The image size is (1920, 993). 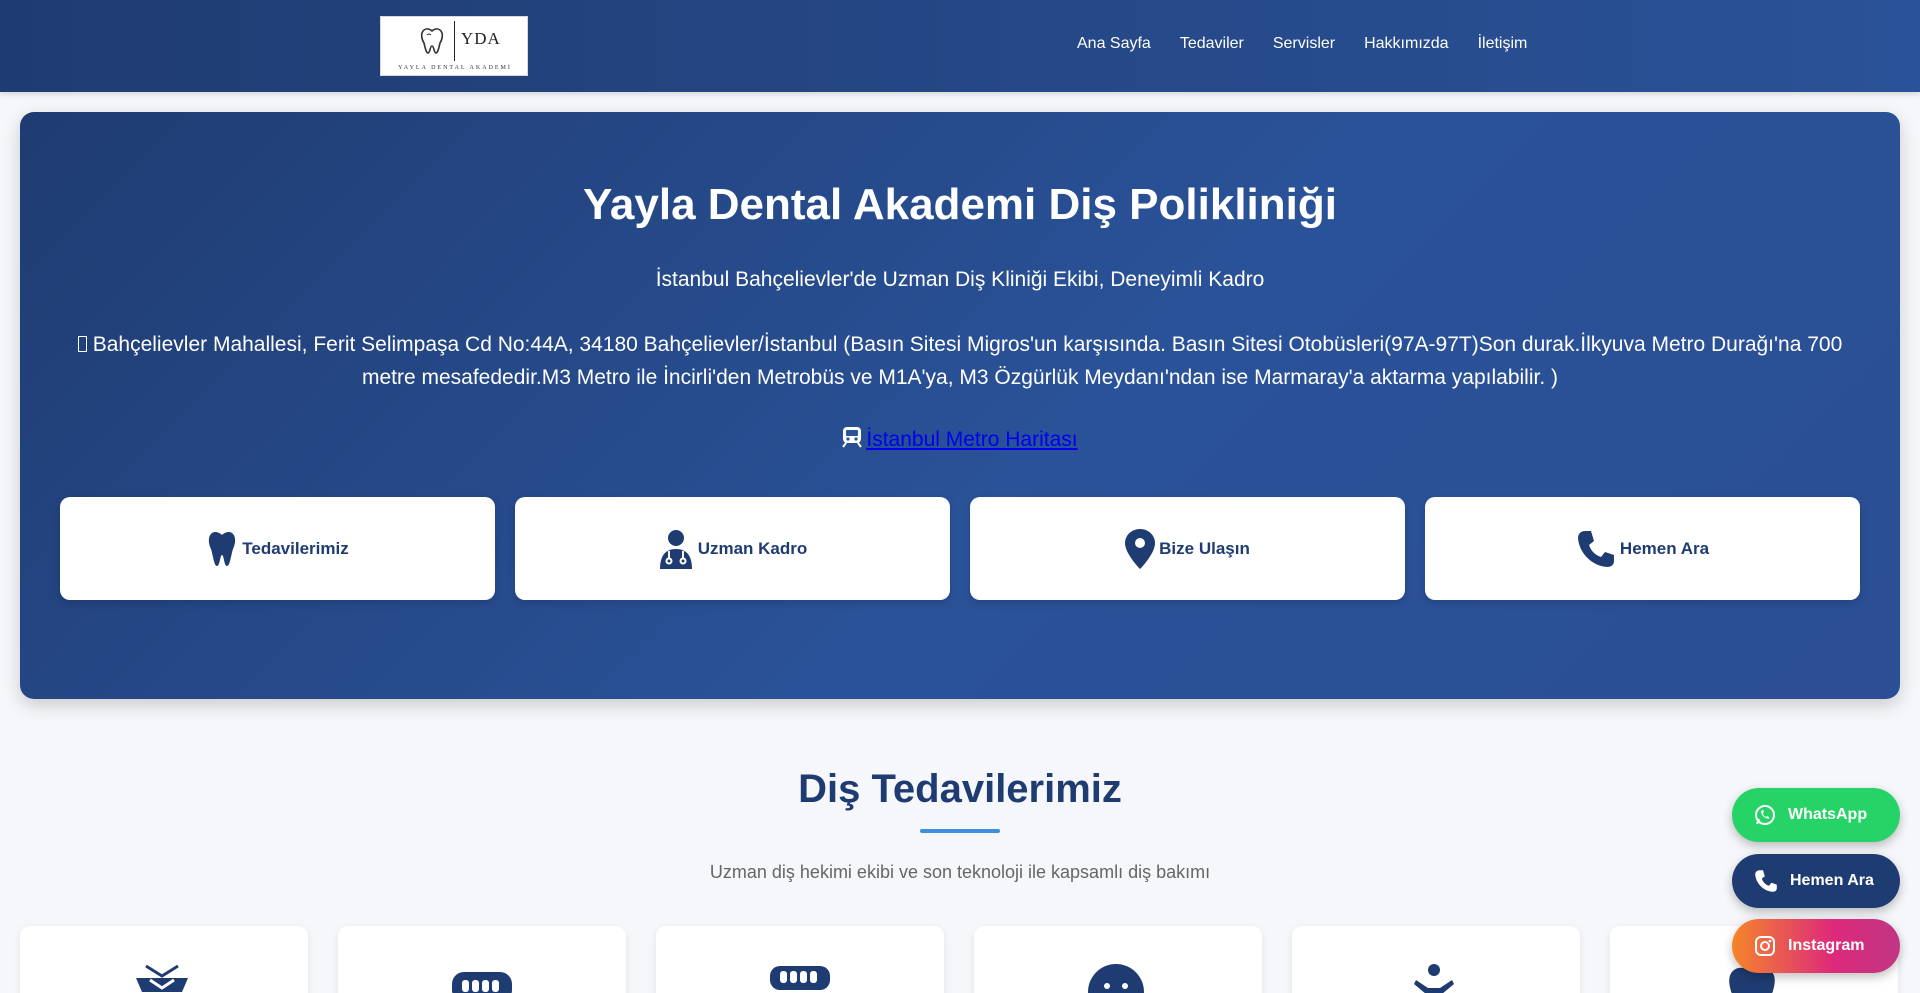 What do you see at coordinates (1116, 978) in the screenshot?
I see `smile-icon` at bounding box center [1116, 978].